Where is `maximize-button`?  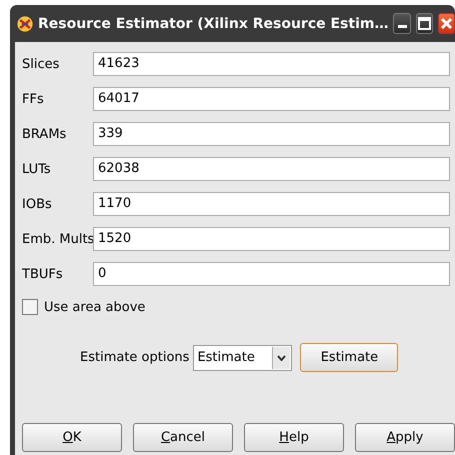
maximize-button is located at coordinates (424, 23).